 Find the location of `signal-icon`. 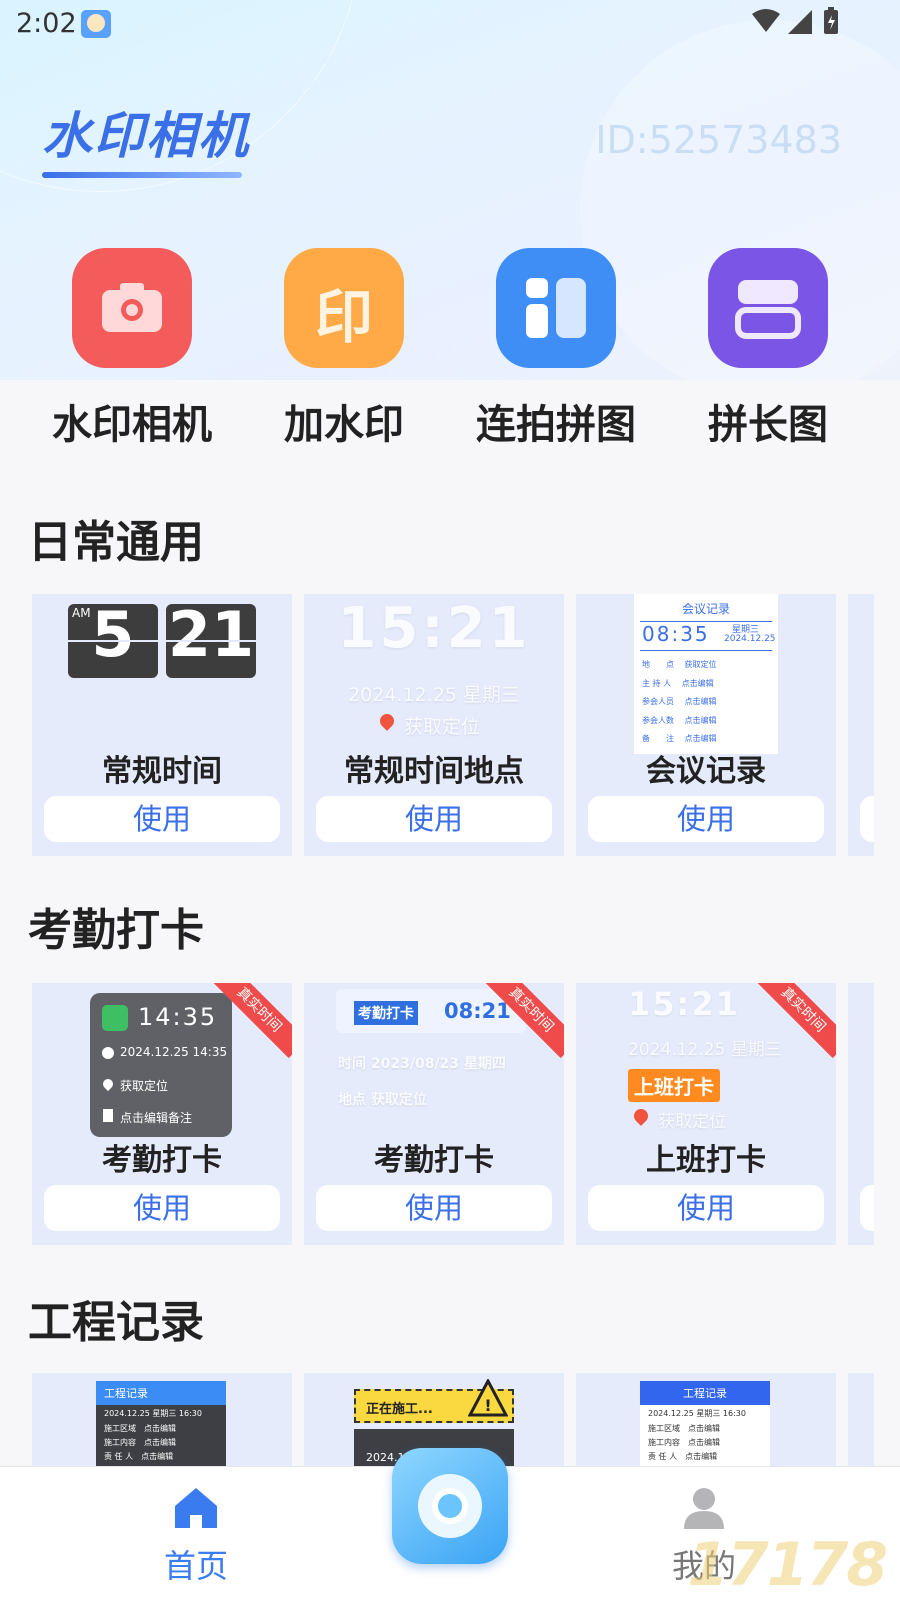

signal-icon is located at coordinates (800, 22).